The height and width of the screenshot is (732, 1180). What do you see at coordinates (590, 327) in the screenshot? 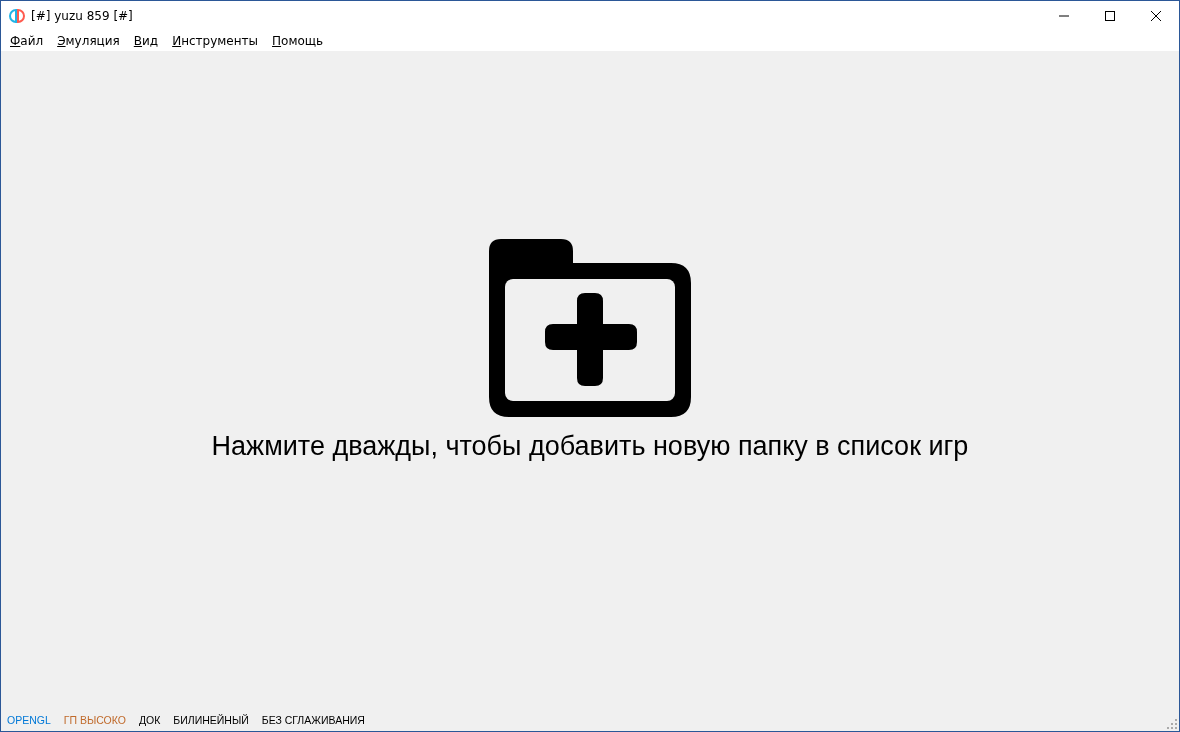
I see `add-folder-icon` at bounding box center [590, 327].